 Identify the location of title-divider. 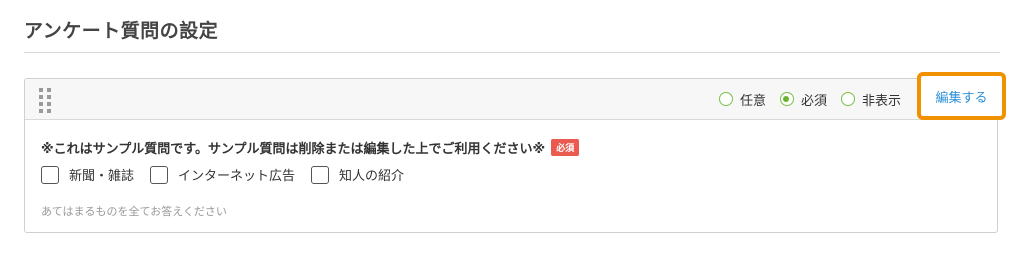
(512, 52).